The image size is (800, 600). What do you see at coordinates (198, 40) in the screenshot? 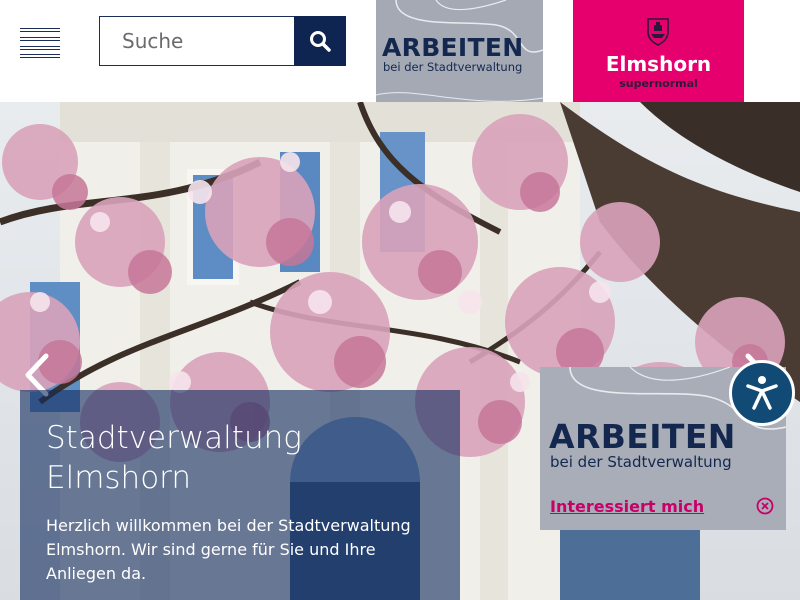
I see `search-input` at bounding box center [198, 40].